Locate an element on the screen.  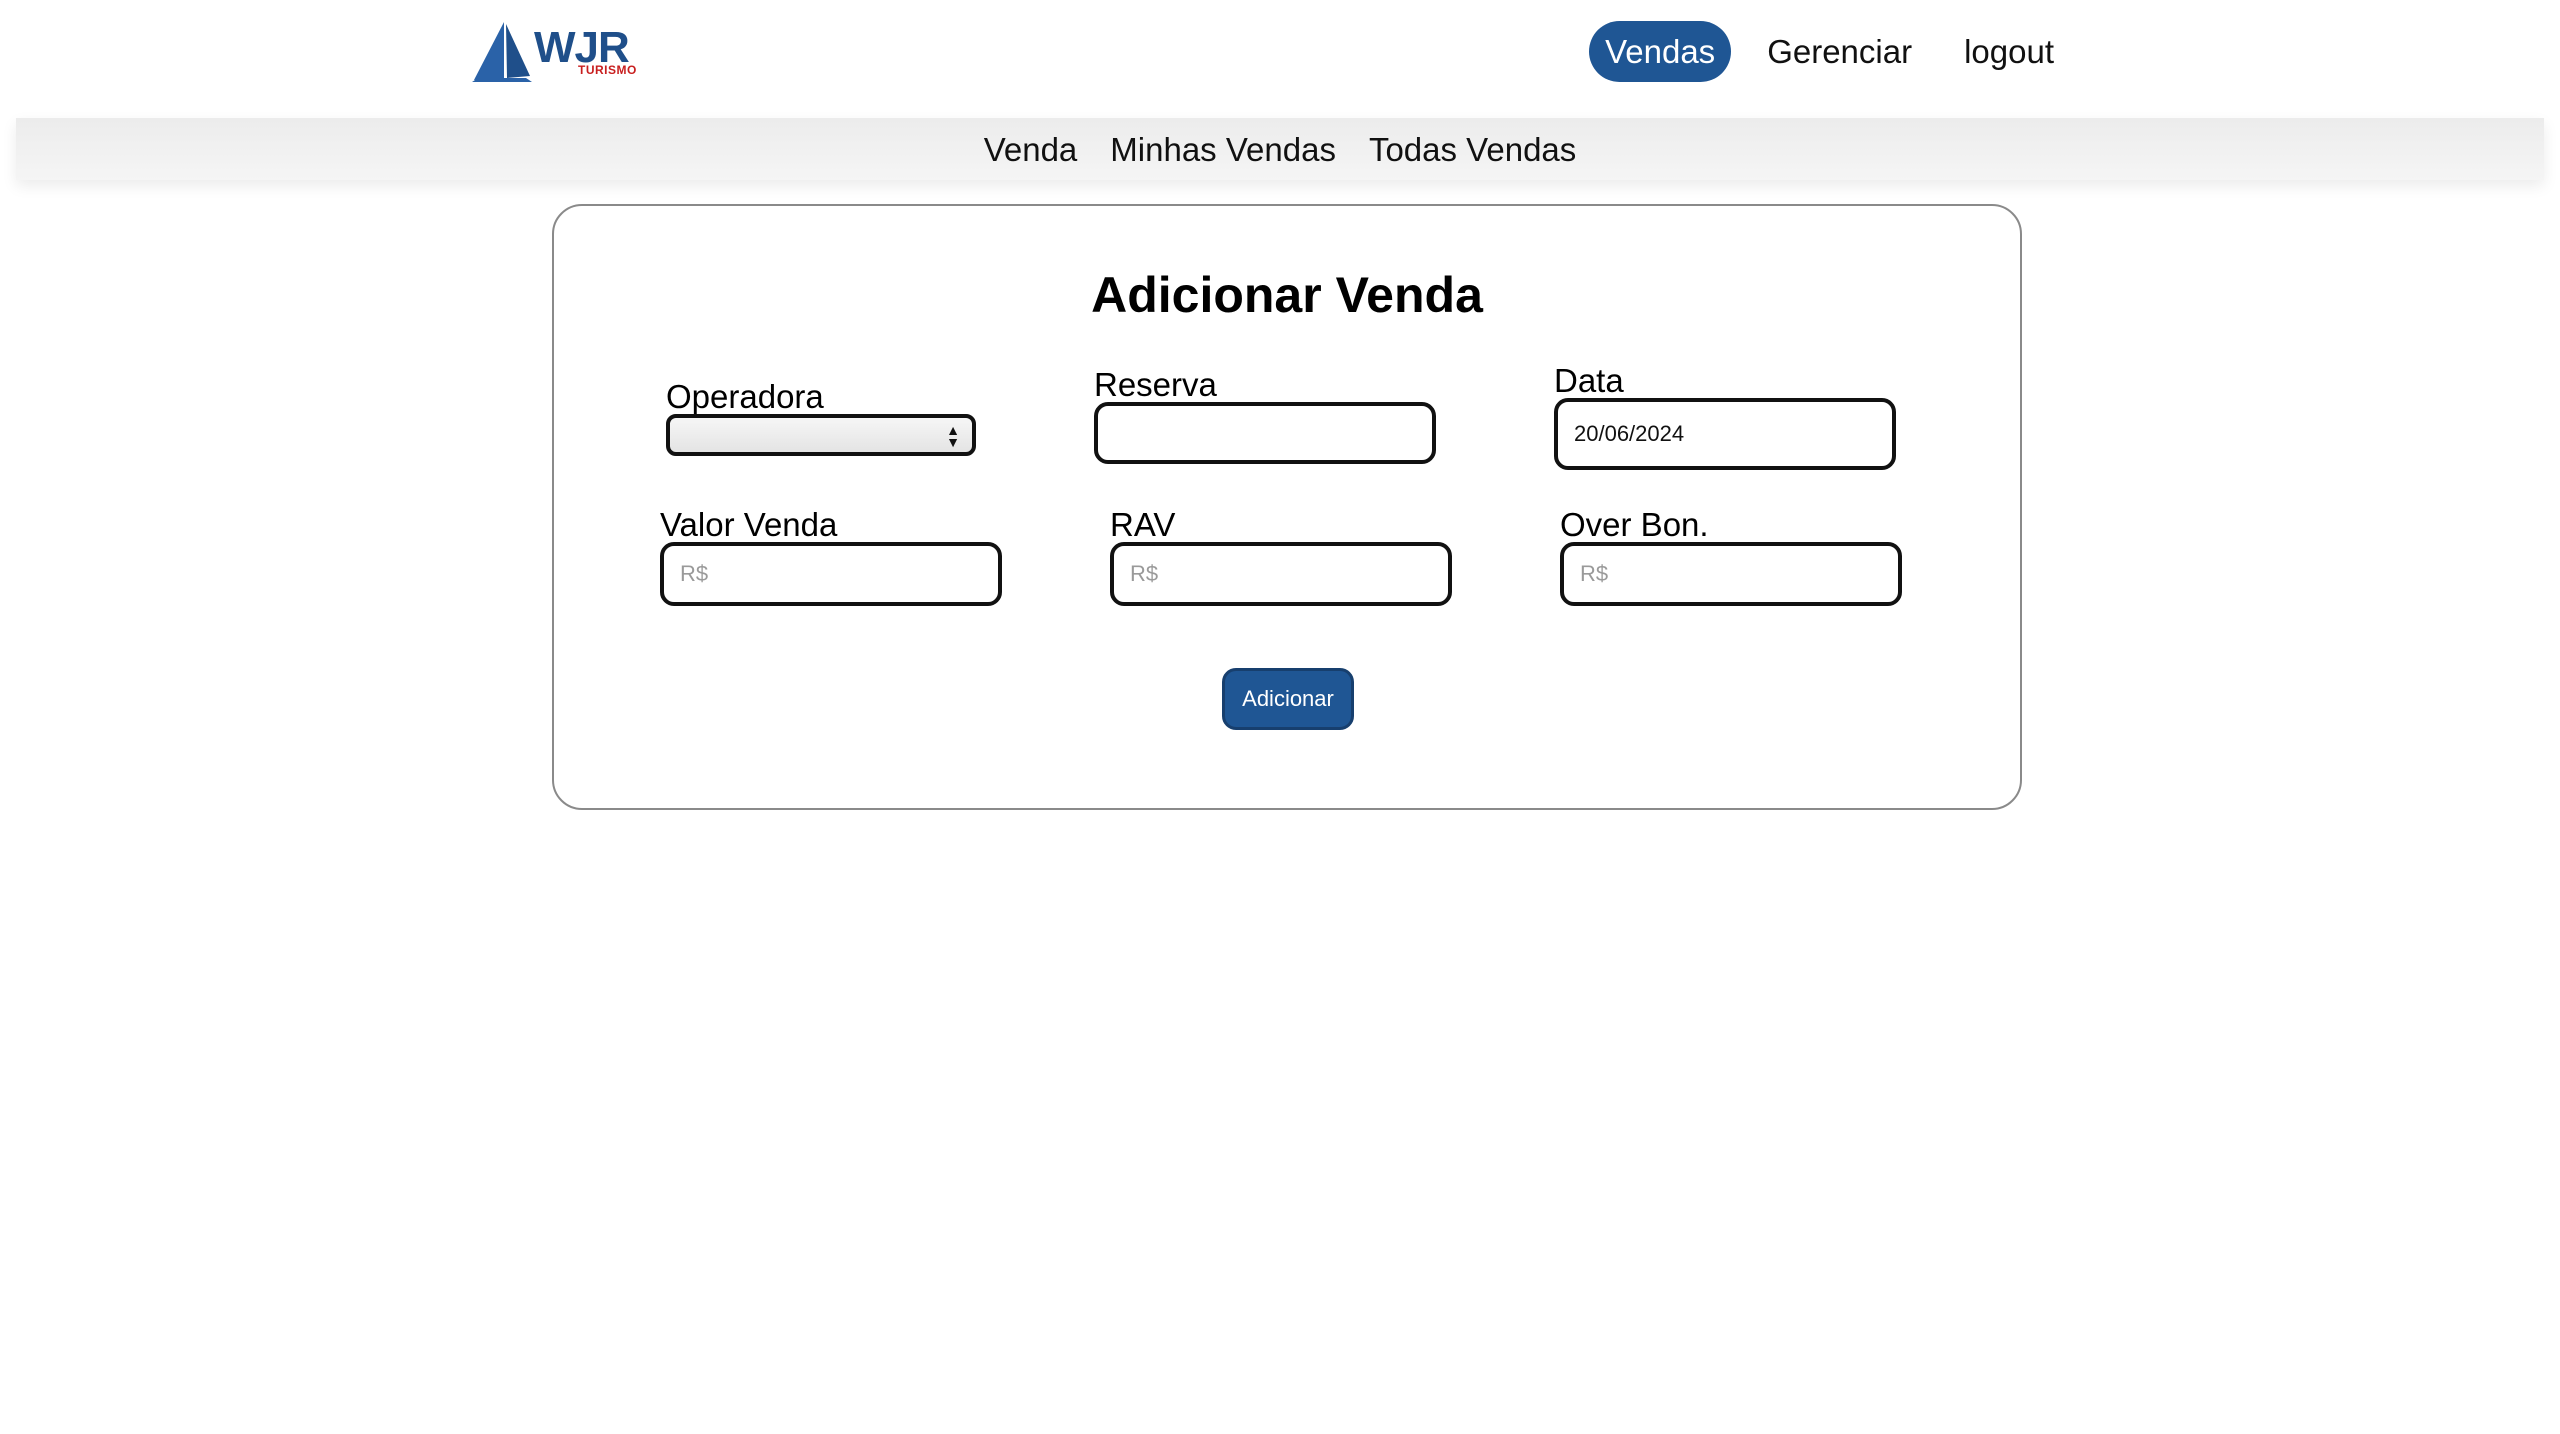
subnav-todas-vendas: Todas Vendas is located at coordinates (1472, 149).